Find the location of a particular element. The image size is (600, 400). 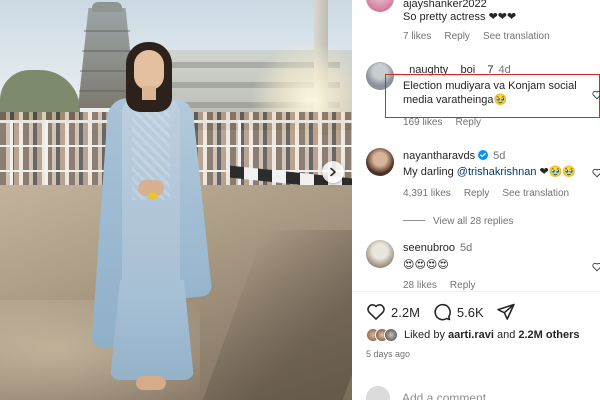

comment-likes: 169 likes is located at coordinates (422, 122).